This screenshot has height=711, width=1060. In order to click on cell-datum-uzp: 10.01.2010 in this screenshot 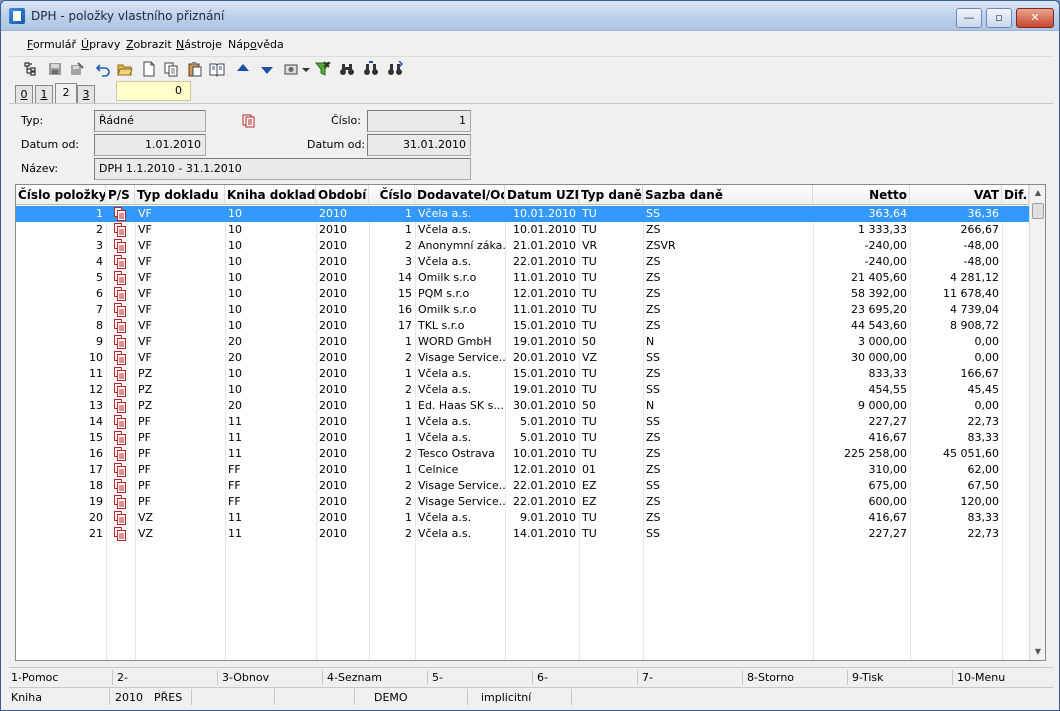, I will do `click(542, 230)`.